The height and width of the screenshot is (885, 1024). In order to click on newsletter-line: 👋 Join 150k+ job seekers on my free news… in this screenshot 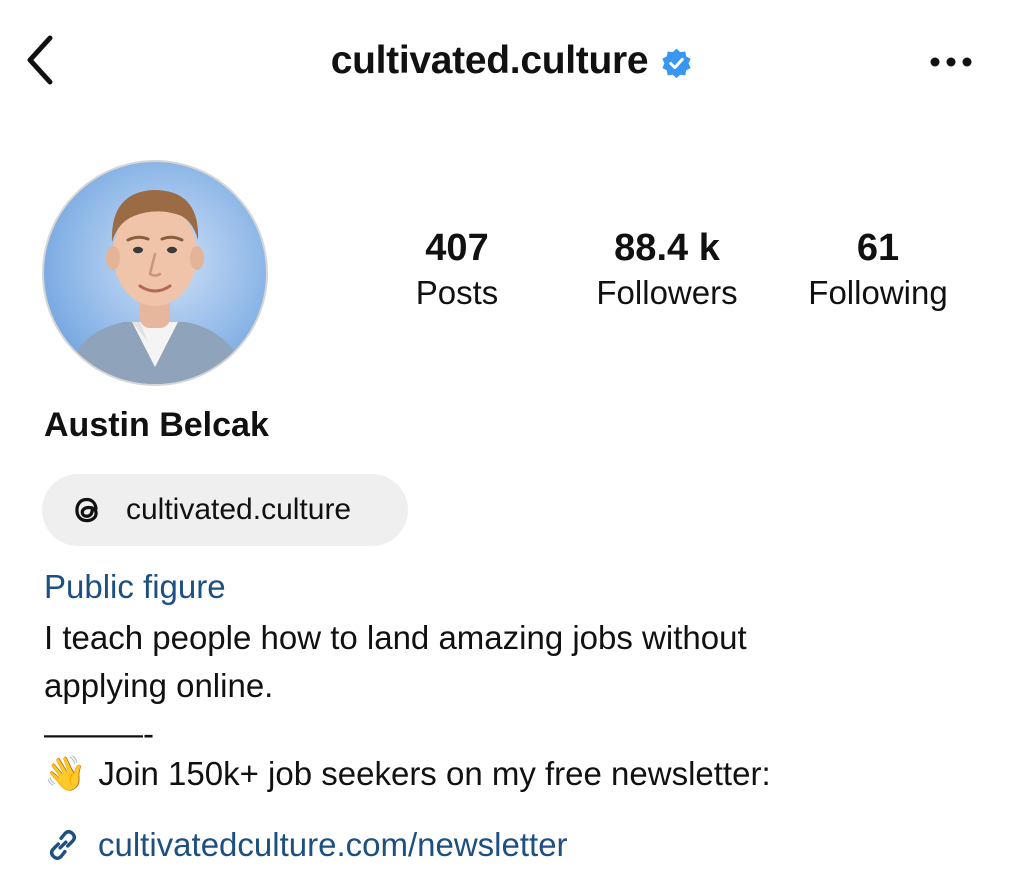, I will do `click(407, 774)`.